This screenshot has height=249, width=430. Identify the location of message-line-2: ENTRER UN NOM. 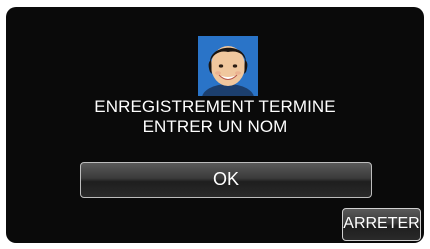
(215, 126).